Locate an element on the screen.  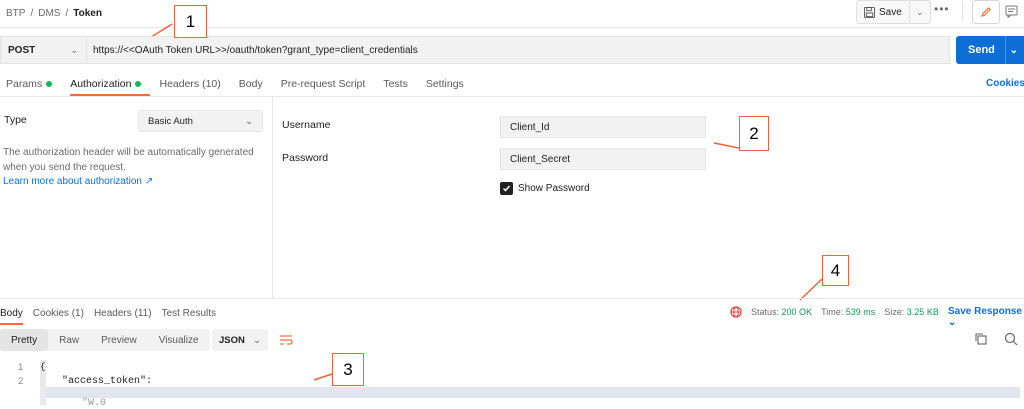
auth-type-select: Basic Auth ⌄ is located at coordinates (200, 121).